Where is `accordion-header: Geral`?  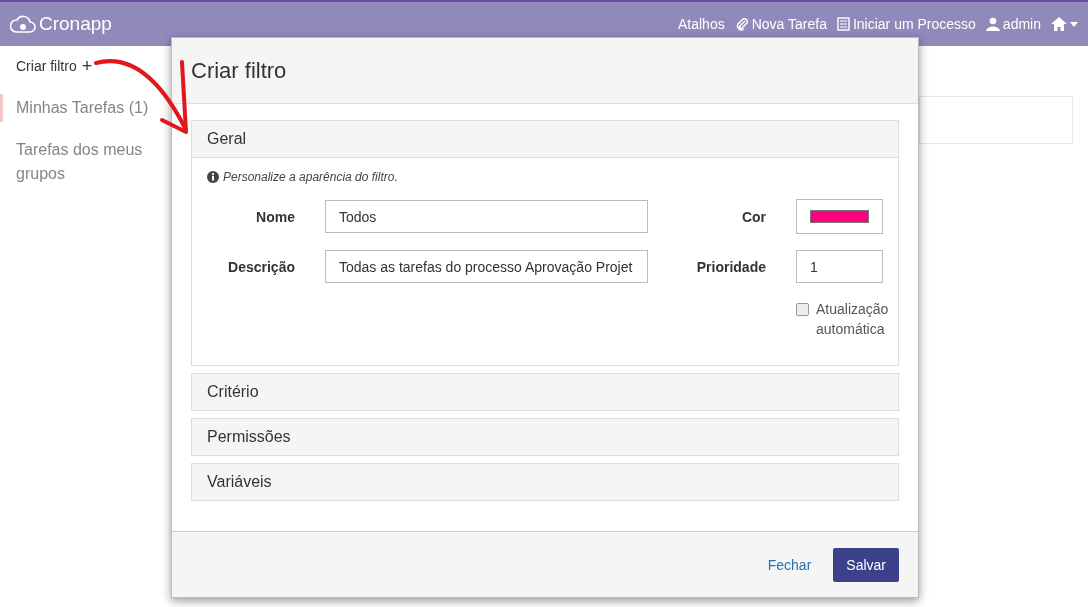 accordion-header: Geral is located at coordinates (545, 139).